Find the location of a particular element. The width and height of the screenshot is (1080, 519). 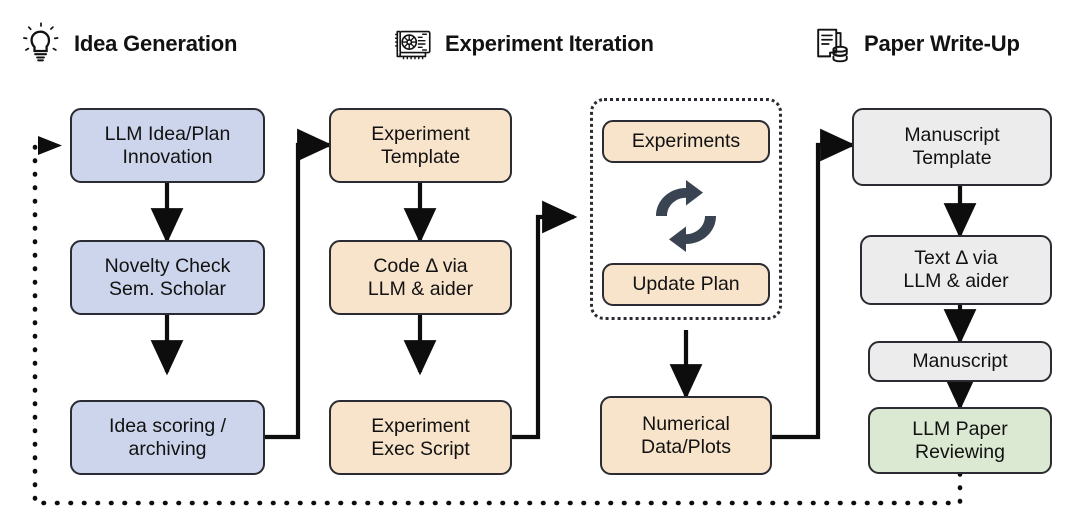

node-idea-scoring-archiving: Idea scoring / archiving is located at coordinates (167, 437).